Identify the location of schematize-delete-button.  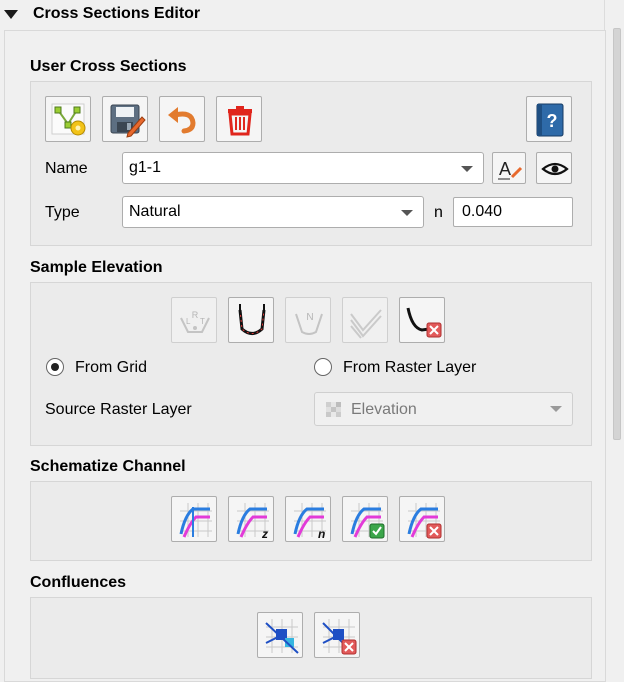
(422, 519).